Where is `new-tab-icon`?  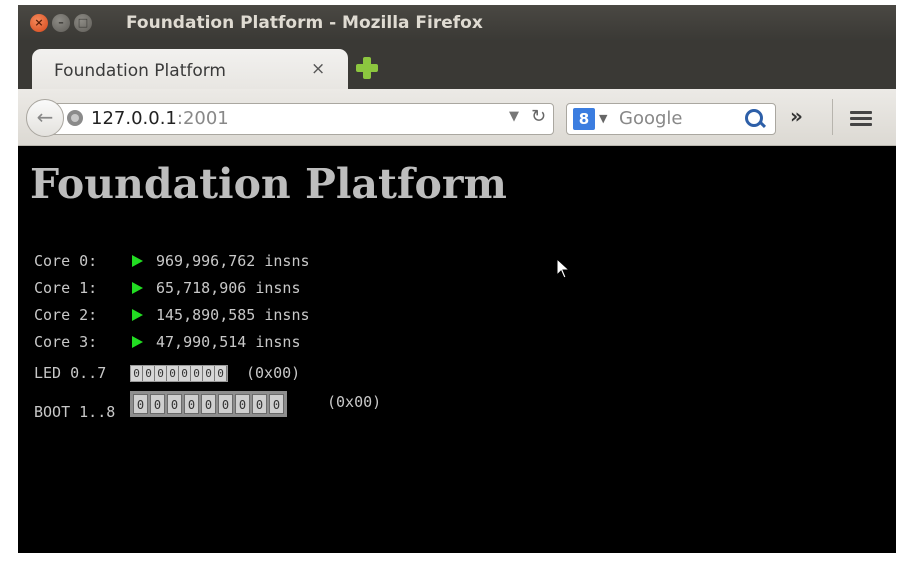 new-tab-icon is located at coordinates (367, 68).